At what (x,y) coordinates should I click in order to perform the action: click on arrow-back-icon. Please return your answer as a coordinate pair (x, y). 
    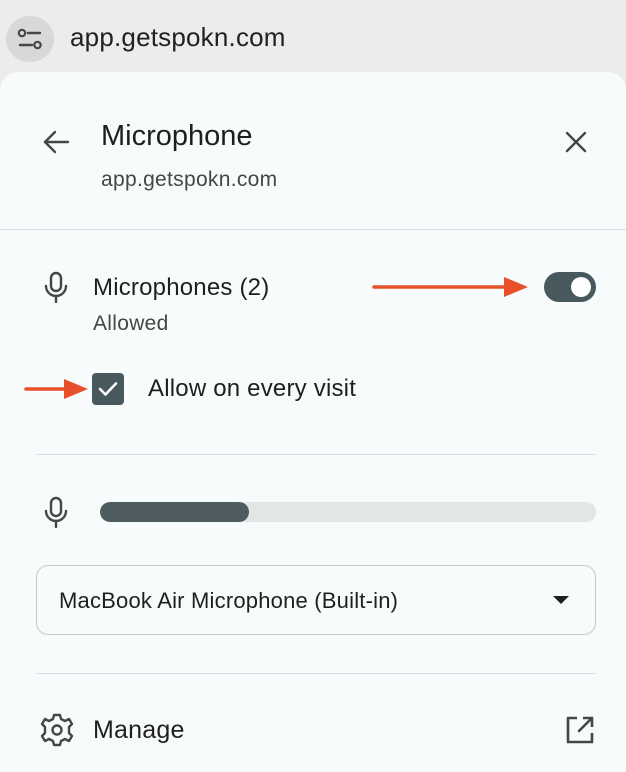
    Looking at the image, I should click on (56, 142).